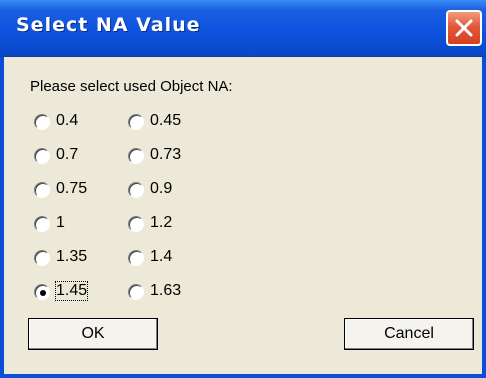 The width and height of the screenshot is (486, 378). I want to click on radio-label: 0.45, so click(166, 120).